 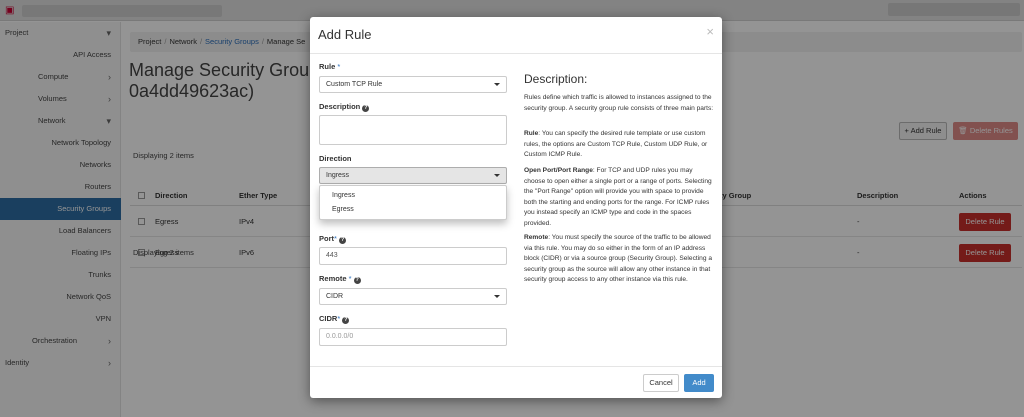 What do you see at coordinates (335, 296) in the screenshot?
I see `remote-select-value: CIDR` at bounding box center [335, 296].